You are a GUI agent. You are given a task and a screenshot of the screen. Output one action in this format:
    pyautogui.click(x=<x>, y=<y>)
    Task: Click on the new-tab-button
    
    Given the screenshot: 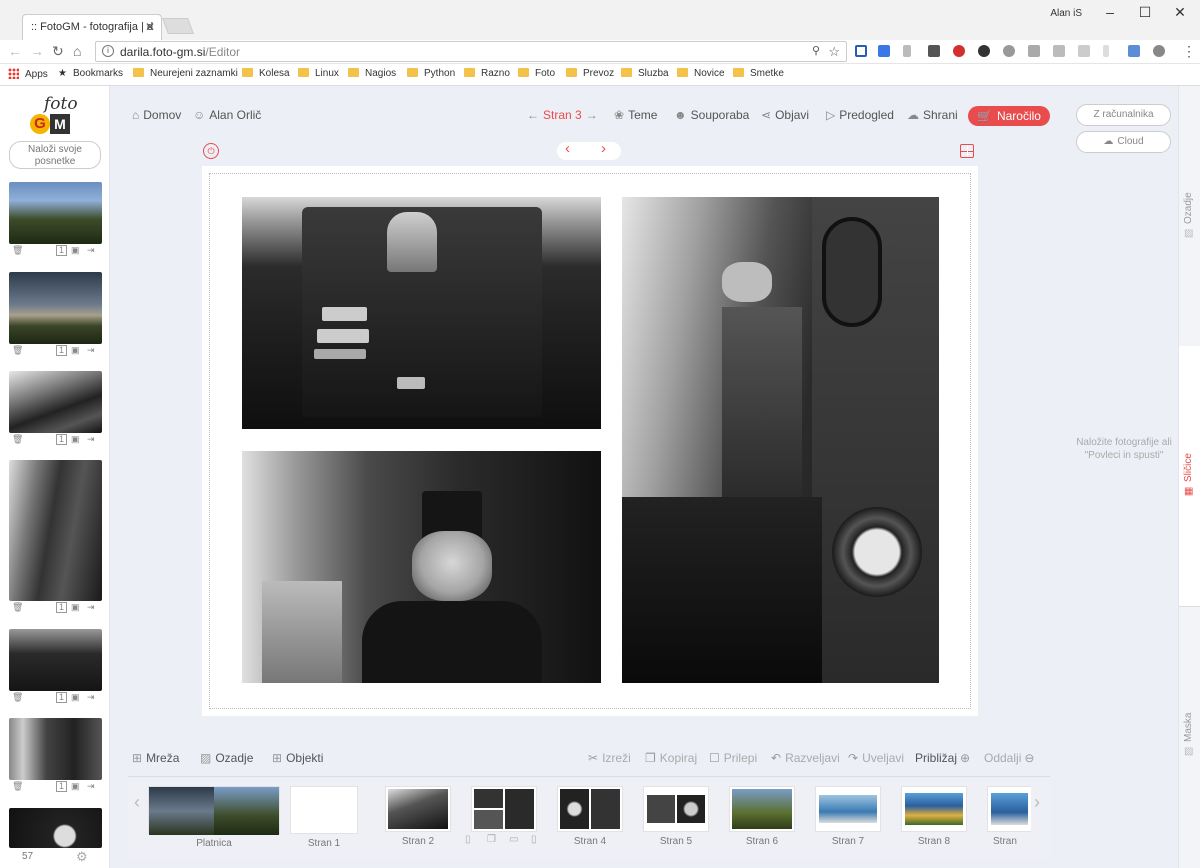 What is the action you would take?
    pyautogui.click(x=178, y=26)
    